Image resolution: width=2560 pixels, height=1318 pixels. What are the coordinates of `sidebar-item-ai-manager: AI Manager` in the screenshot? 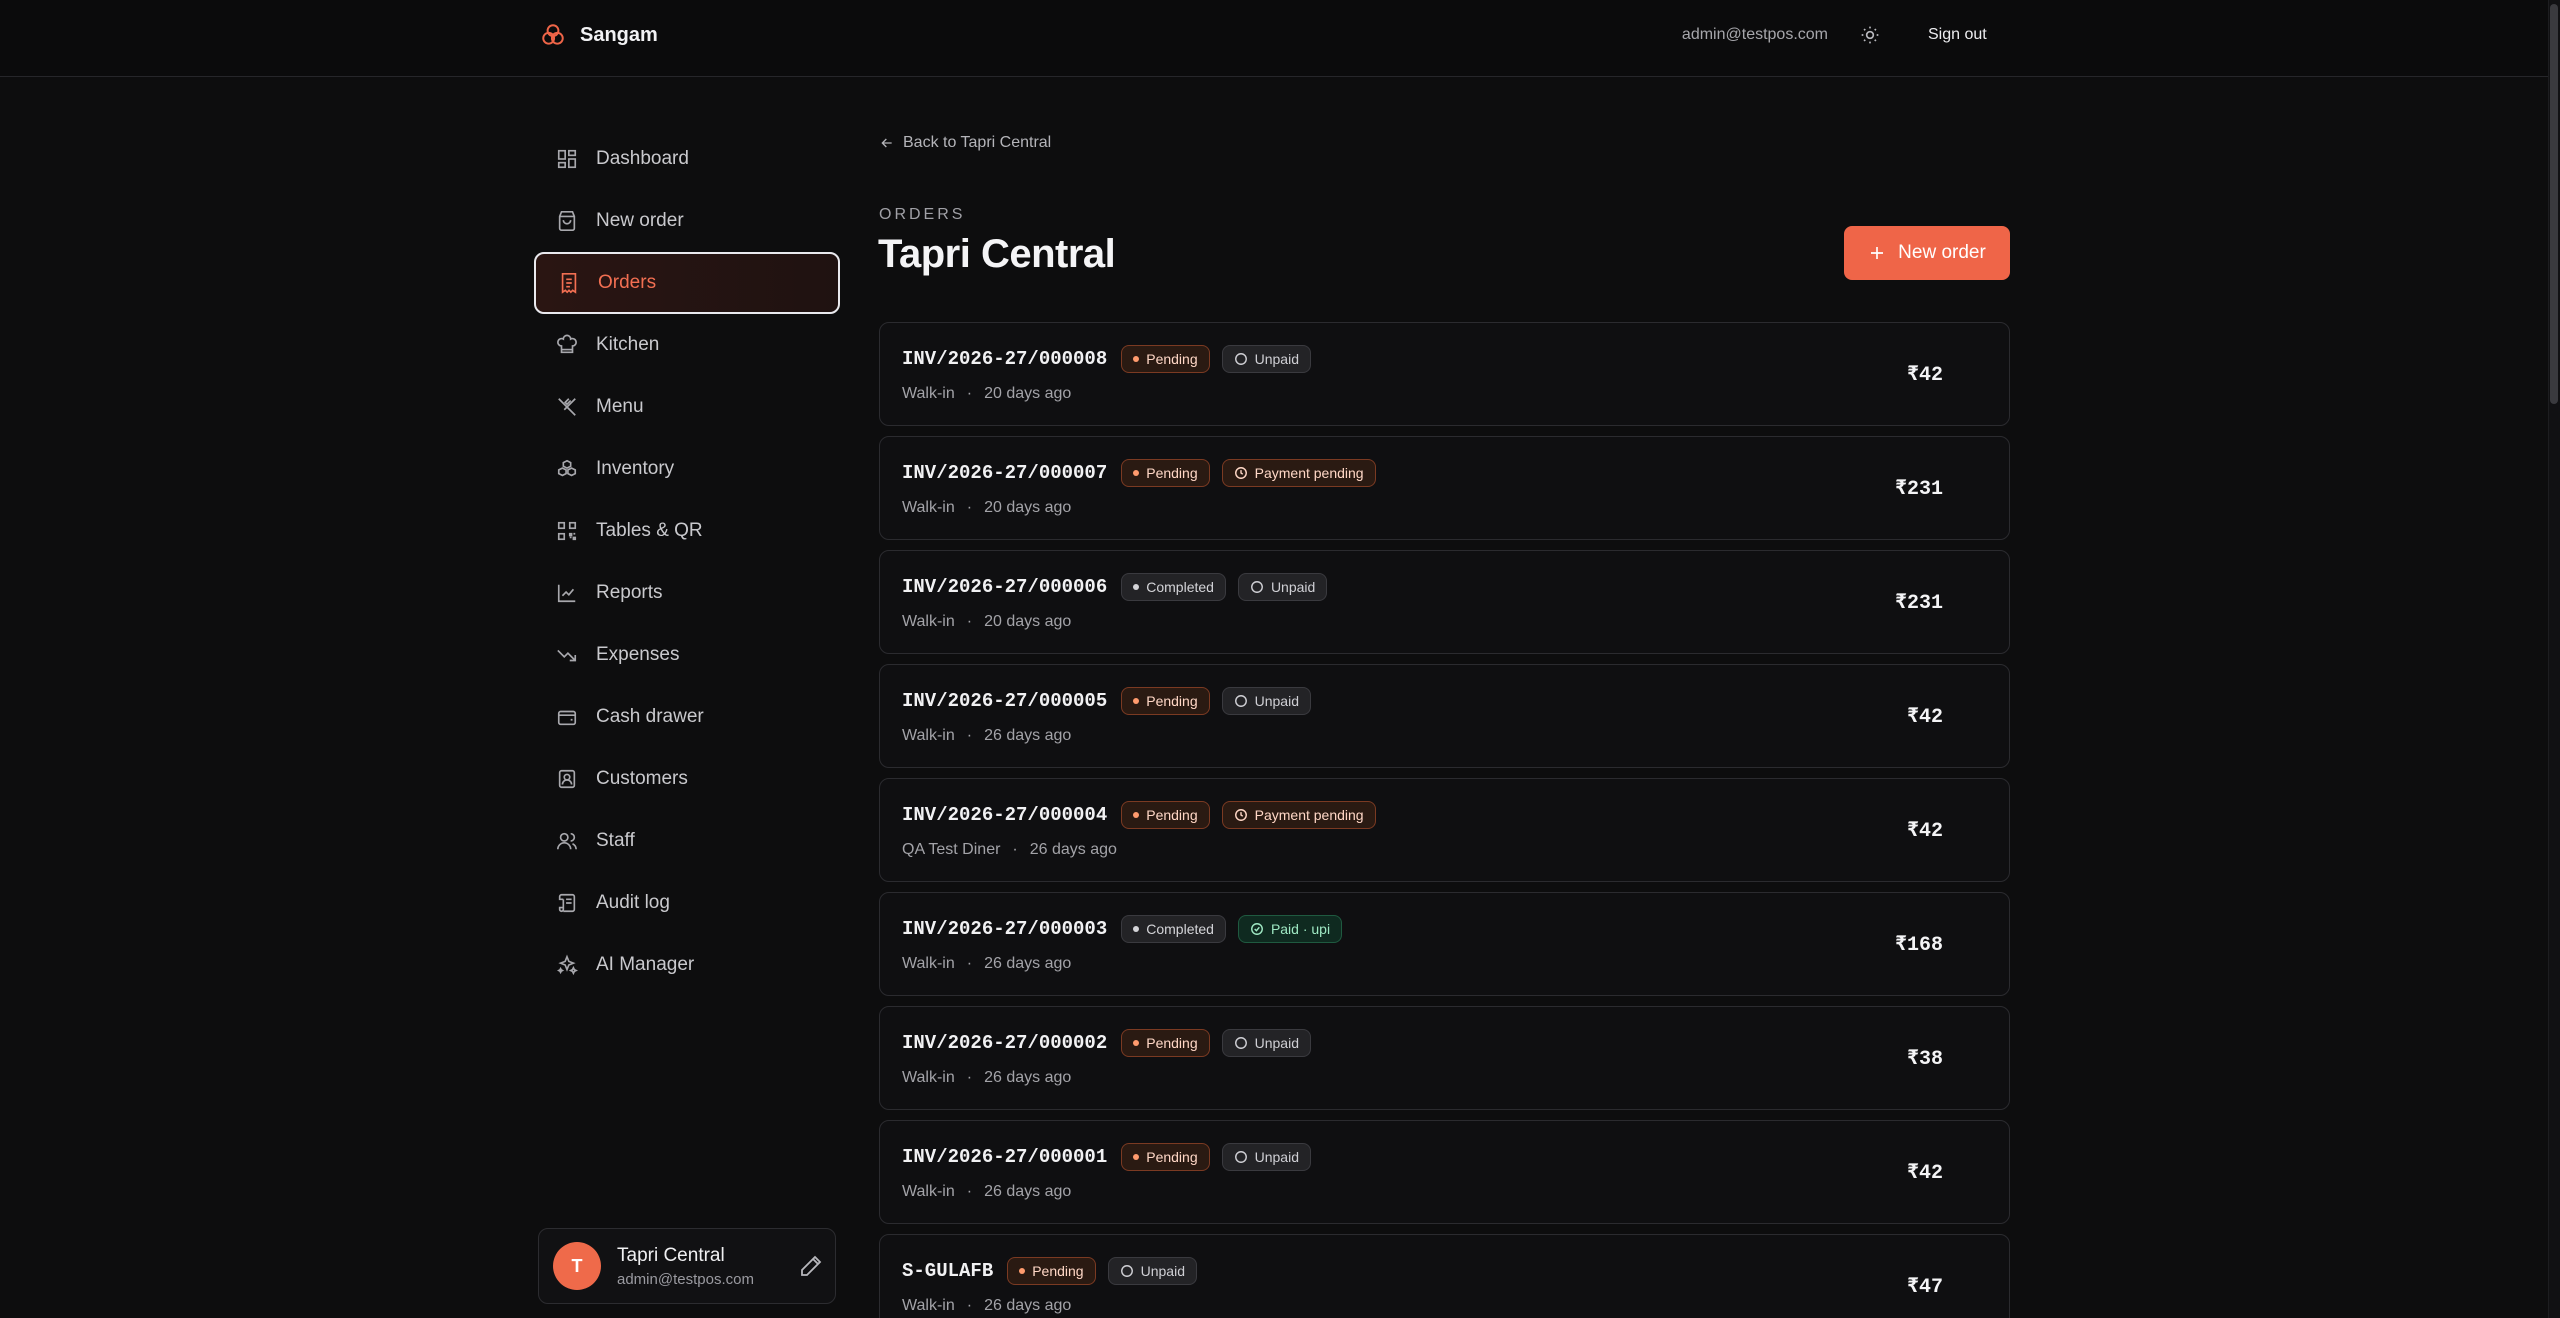 It's located at (687, 965).